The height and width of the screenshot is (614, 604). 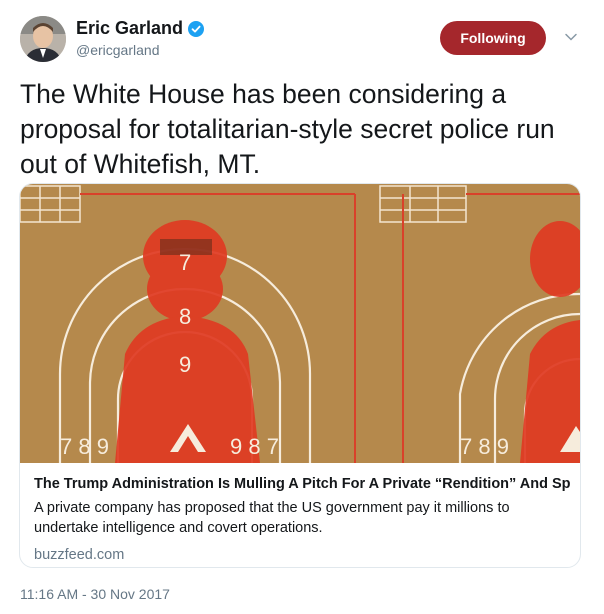 I want to click on author-display-name: Eric Garland, so click(x=129, y=28).